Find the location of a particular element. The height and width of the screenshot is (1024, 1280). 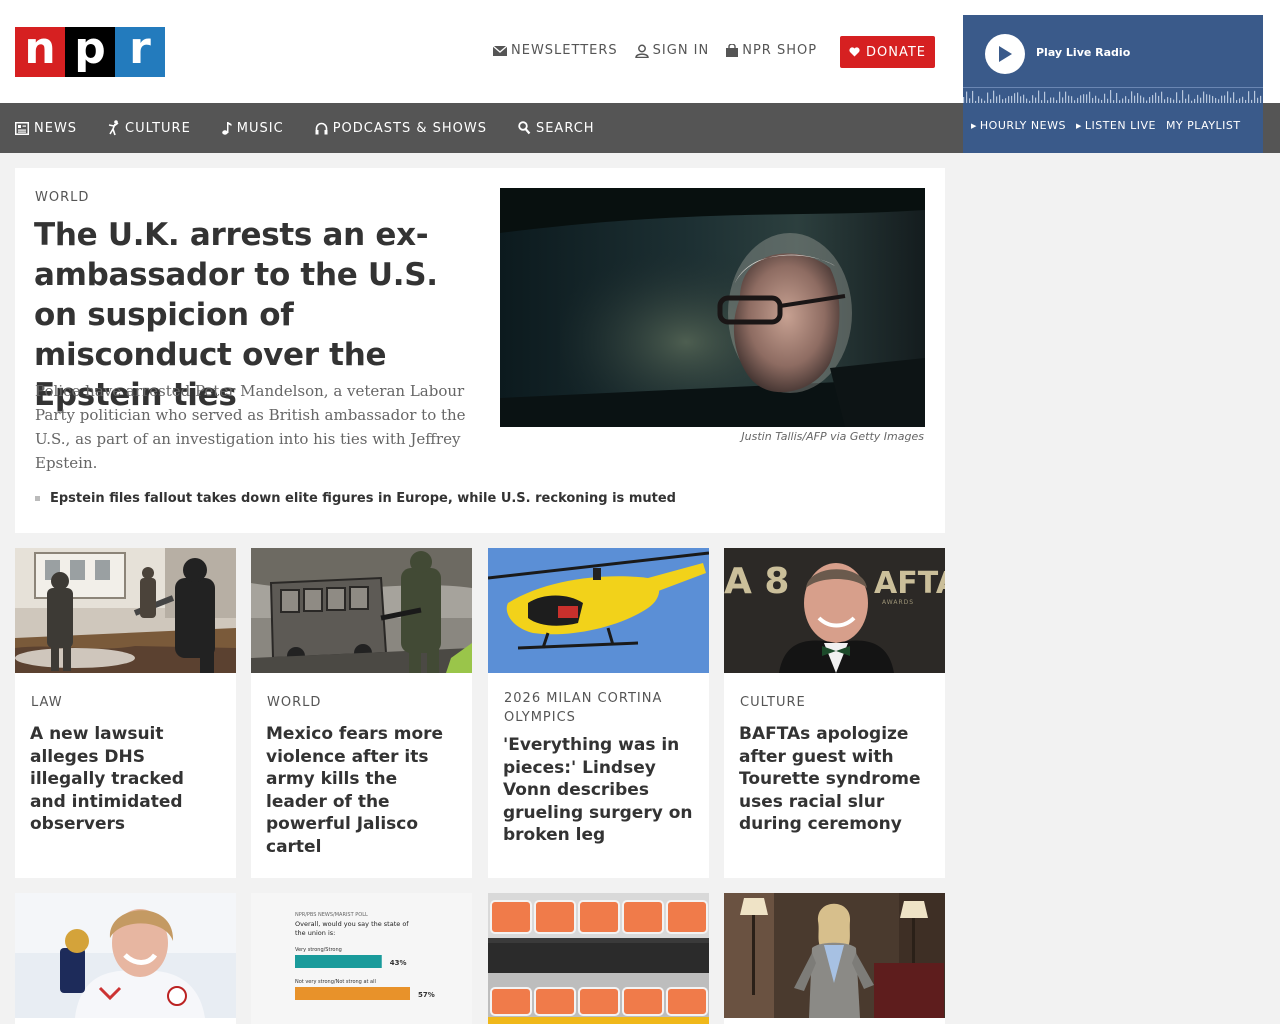

npr-shop-link: NPR SHOP is located at coordinates (771, 50).